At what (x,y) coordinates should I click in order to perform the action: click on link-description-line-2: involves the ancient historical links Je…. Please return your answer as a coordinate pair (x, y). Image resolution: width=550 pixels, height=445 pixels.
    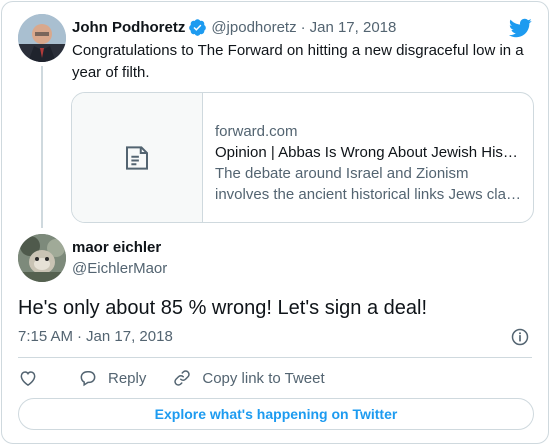
    Looking at the image, I should click on (368, 194).